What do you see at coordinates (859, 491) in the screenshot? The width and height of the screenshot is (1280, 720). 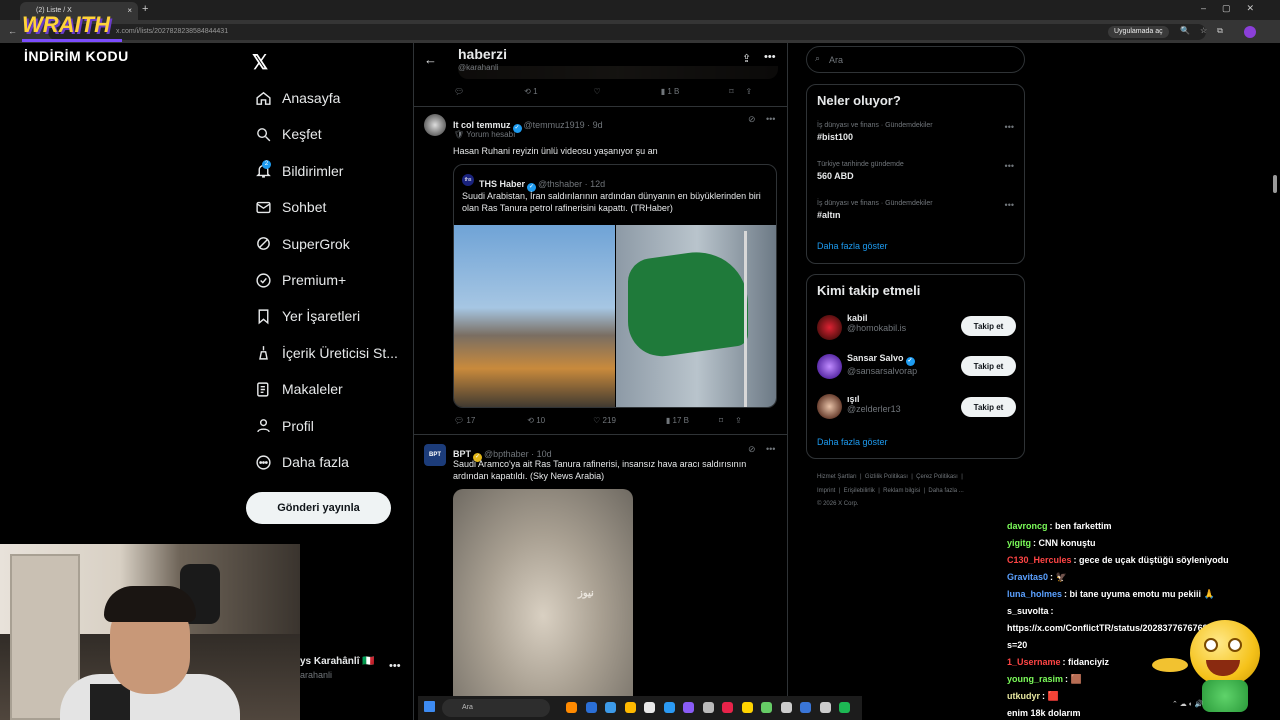 I see `footer-link: Erişilebilirlik` at bounding box center [859, 491].